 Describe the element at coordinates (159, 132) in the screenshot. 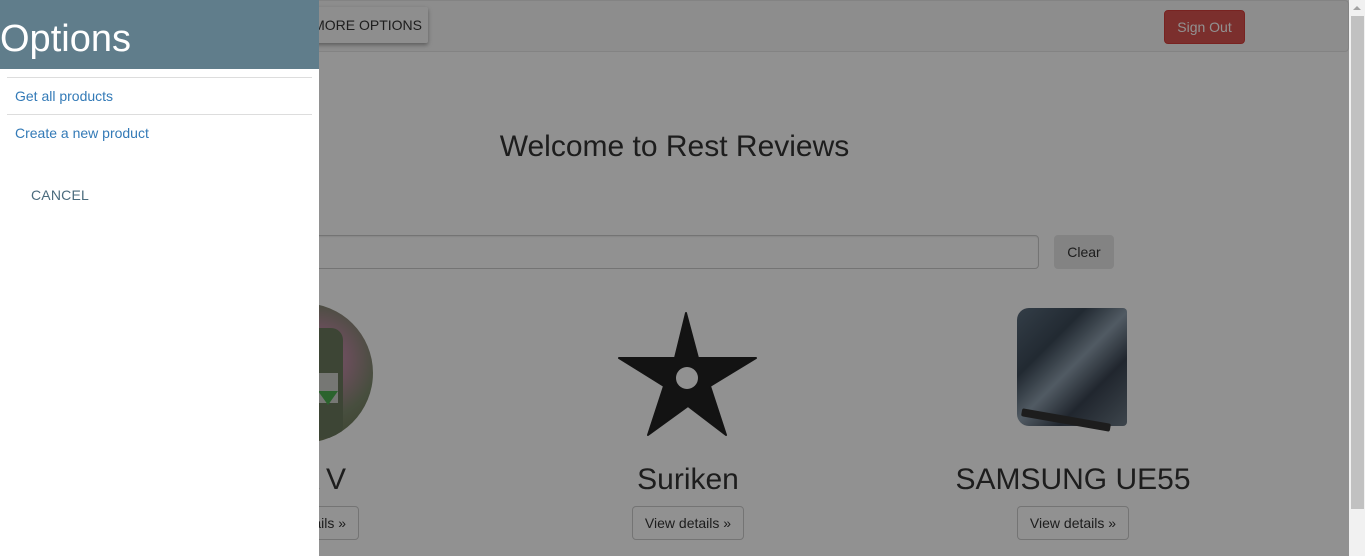

I see `create-new-product-link: Create a new product` at that location.